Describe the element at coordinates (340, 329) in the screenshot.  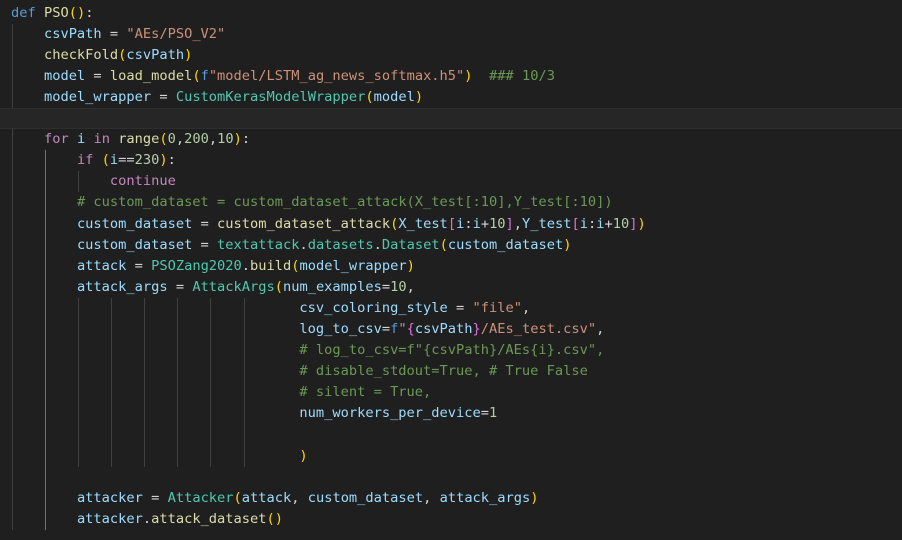
I see `code-token: log_to_csv` at that location.